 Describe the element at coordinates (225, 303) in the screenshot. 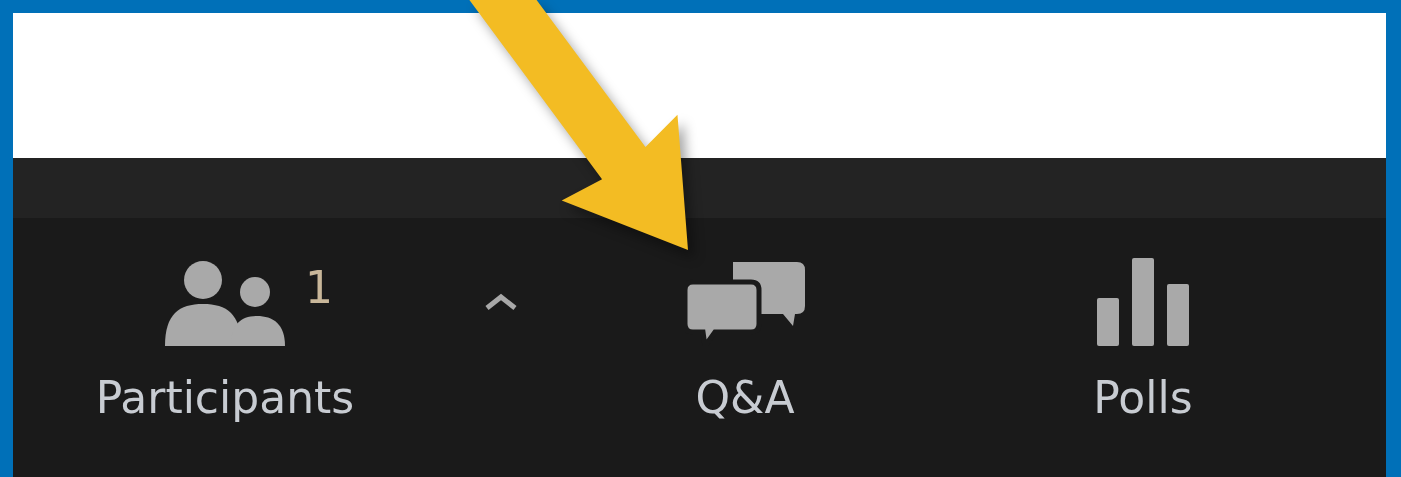

I see `people-icon` at that location.